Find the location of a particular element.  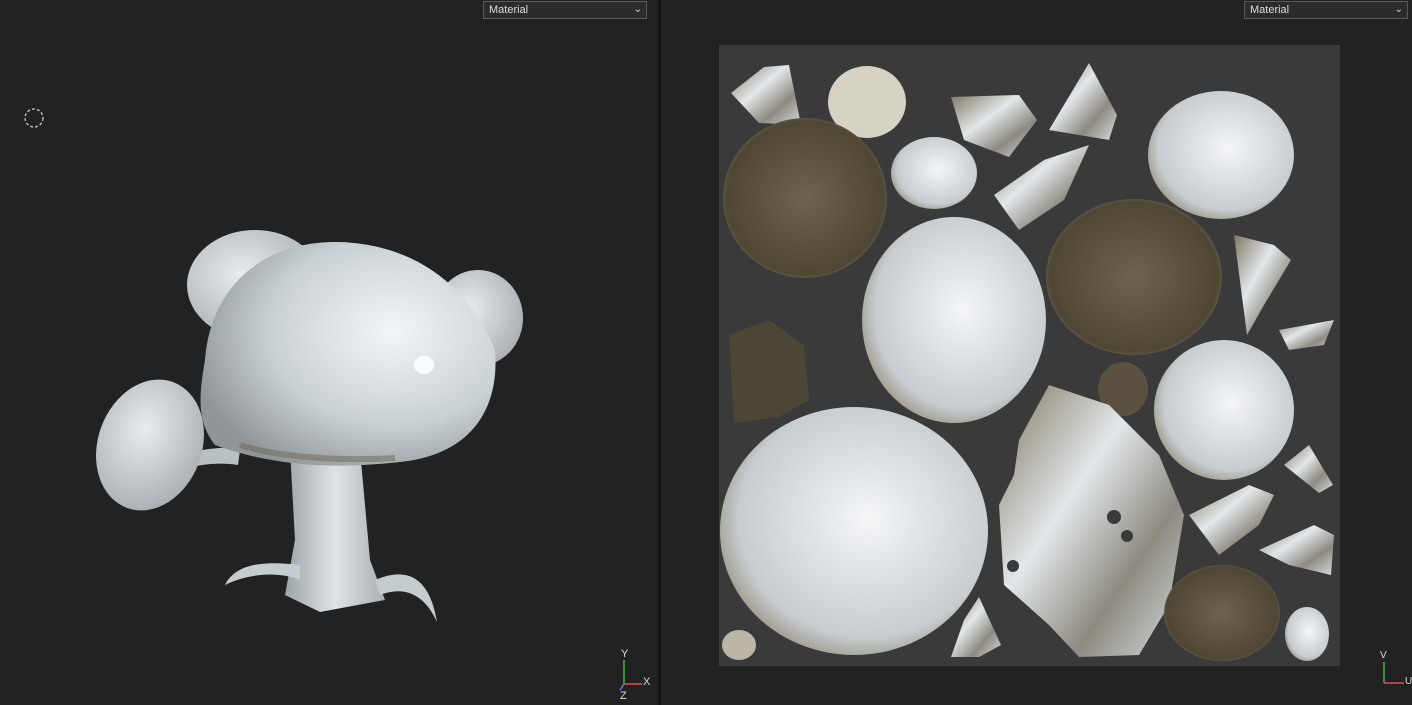

axis-label-v: V is located at coordinates (1383, 655).